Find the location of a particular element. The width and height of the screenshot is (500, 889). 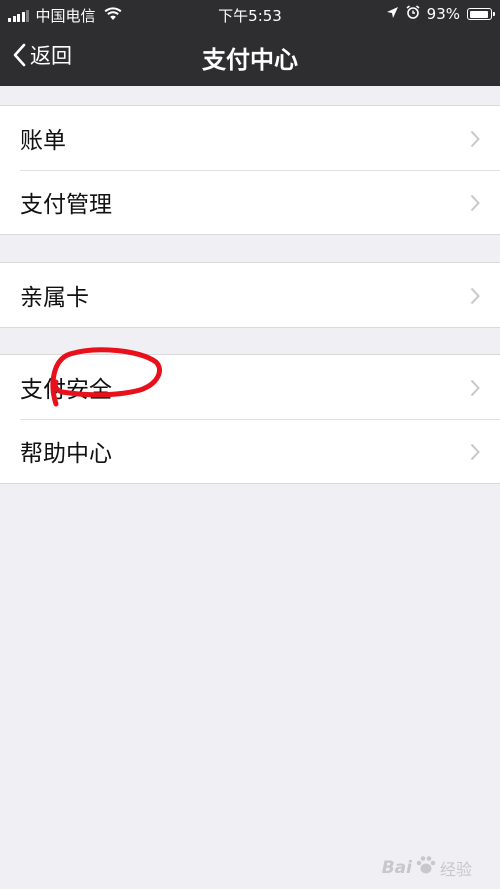

menu-group-3: 支付安全 帮助中心 is located at coordinates (250, 419).